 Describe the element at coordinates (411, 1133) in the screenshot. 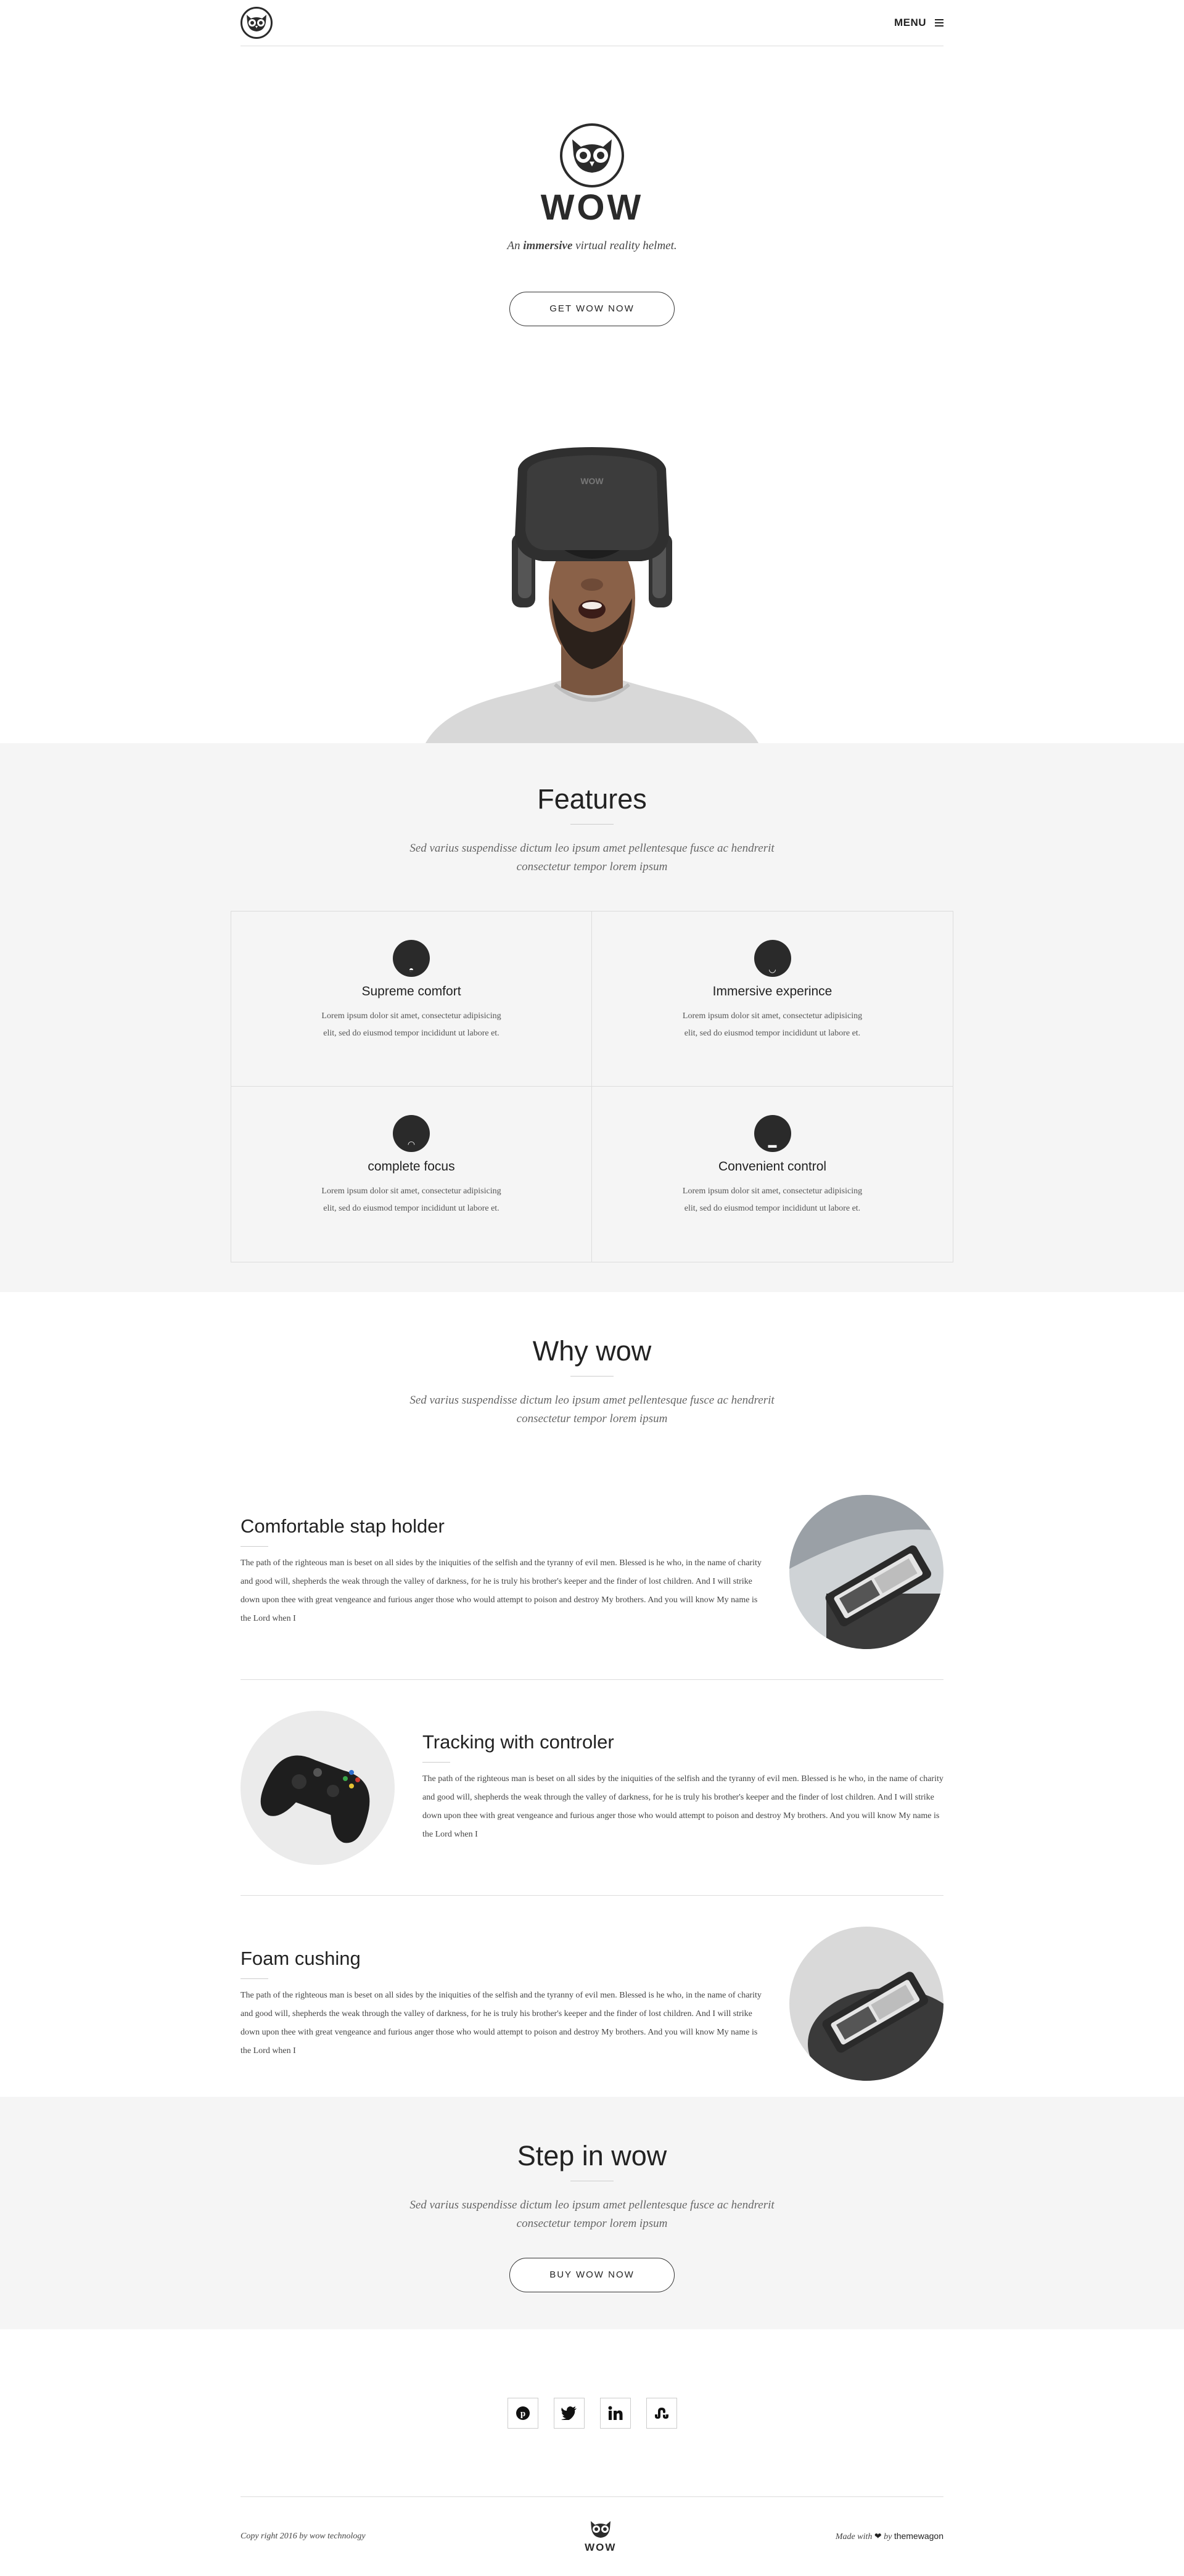

I see `target-icon: ◠` at that location.